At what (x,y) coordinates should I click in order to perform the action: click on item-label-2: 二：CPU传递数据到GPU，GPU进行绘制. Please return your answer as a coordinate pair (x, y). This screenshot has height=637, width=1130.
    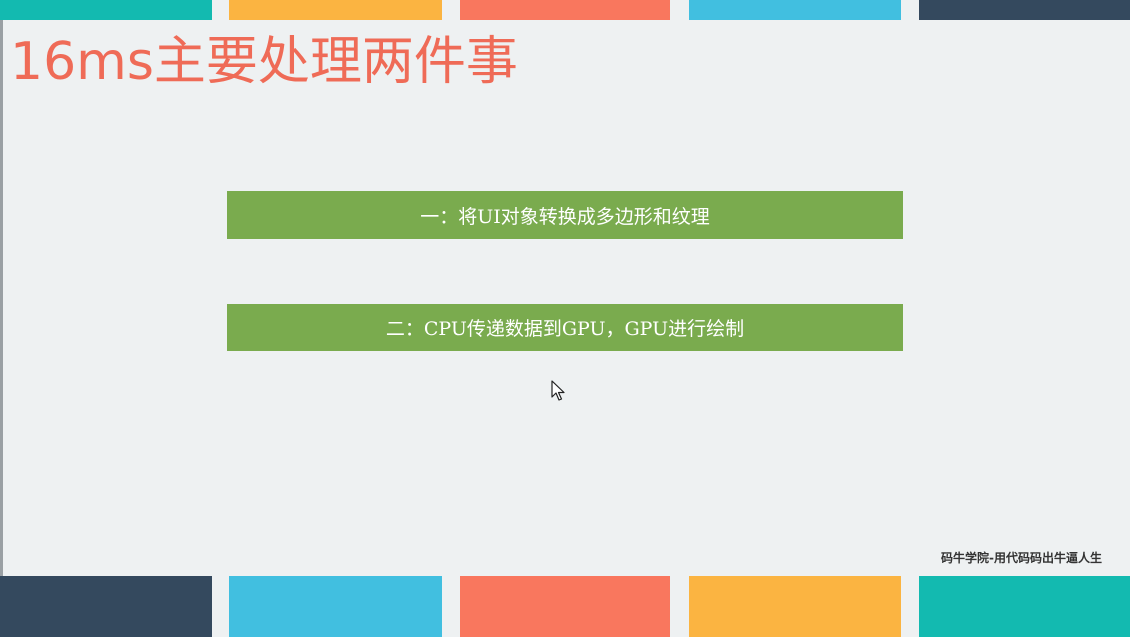
    Looking at the image, I should click on (565, 329).